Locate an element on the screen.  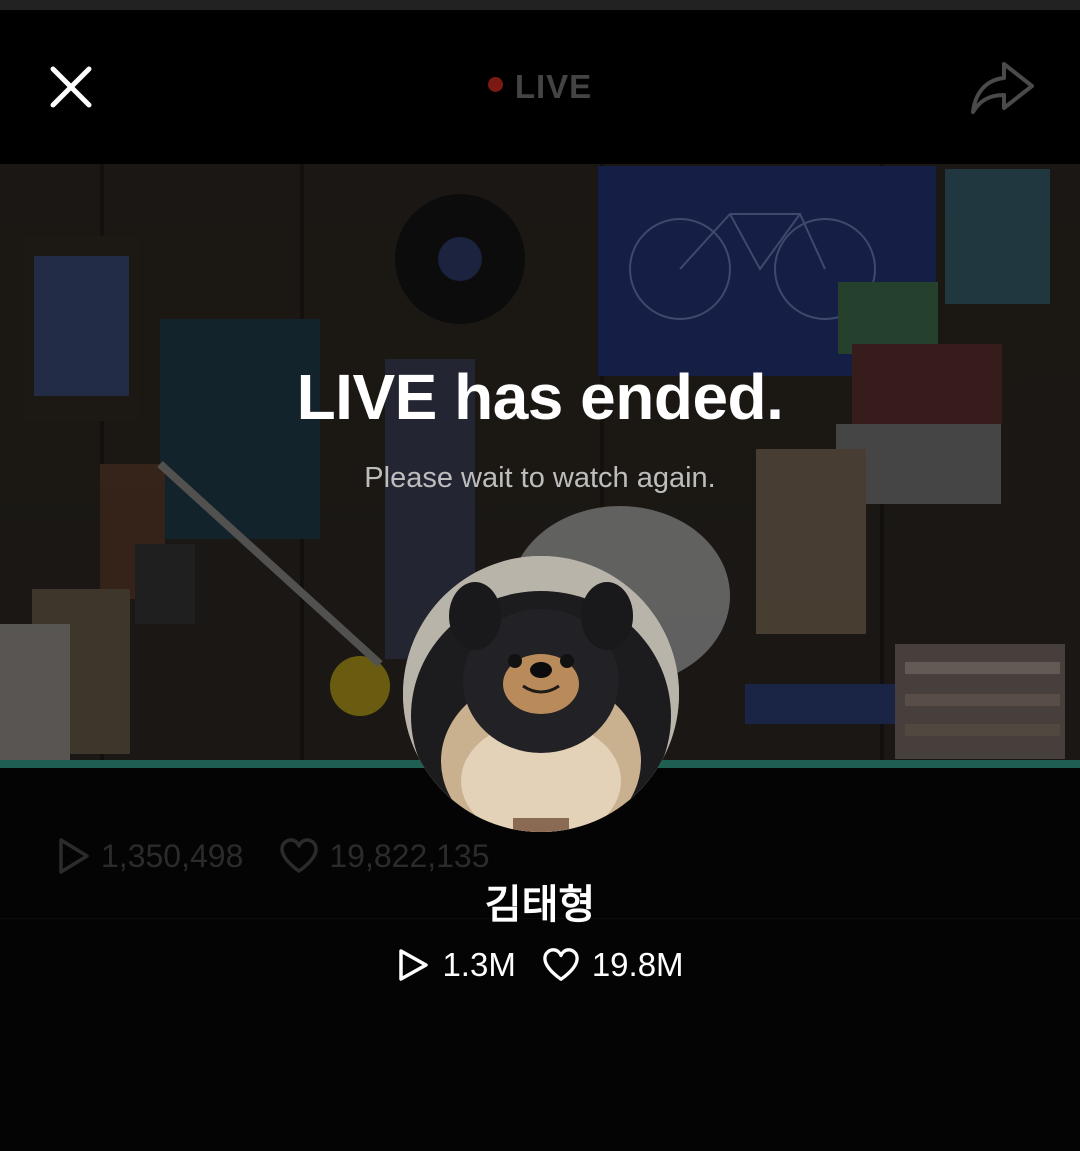
play-count: 1.3M is located at coordinates (479, 964).